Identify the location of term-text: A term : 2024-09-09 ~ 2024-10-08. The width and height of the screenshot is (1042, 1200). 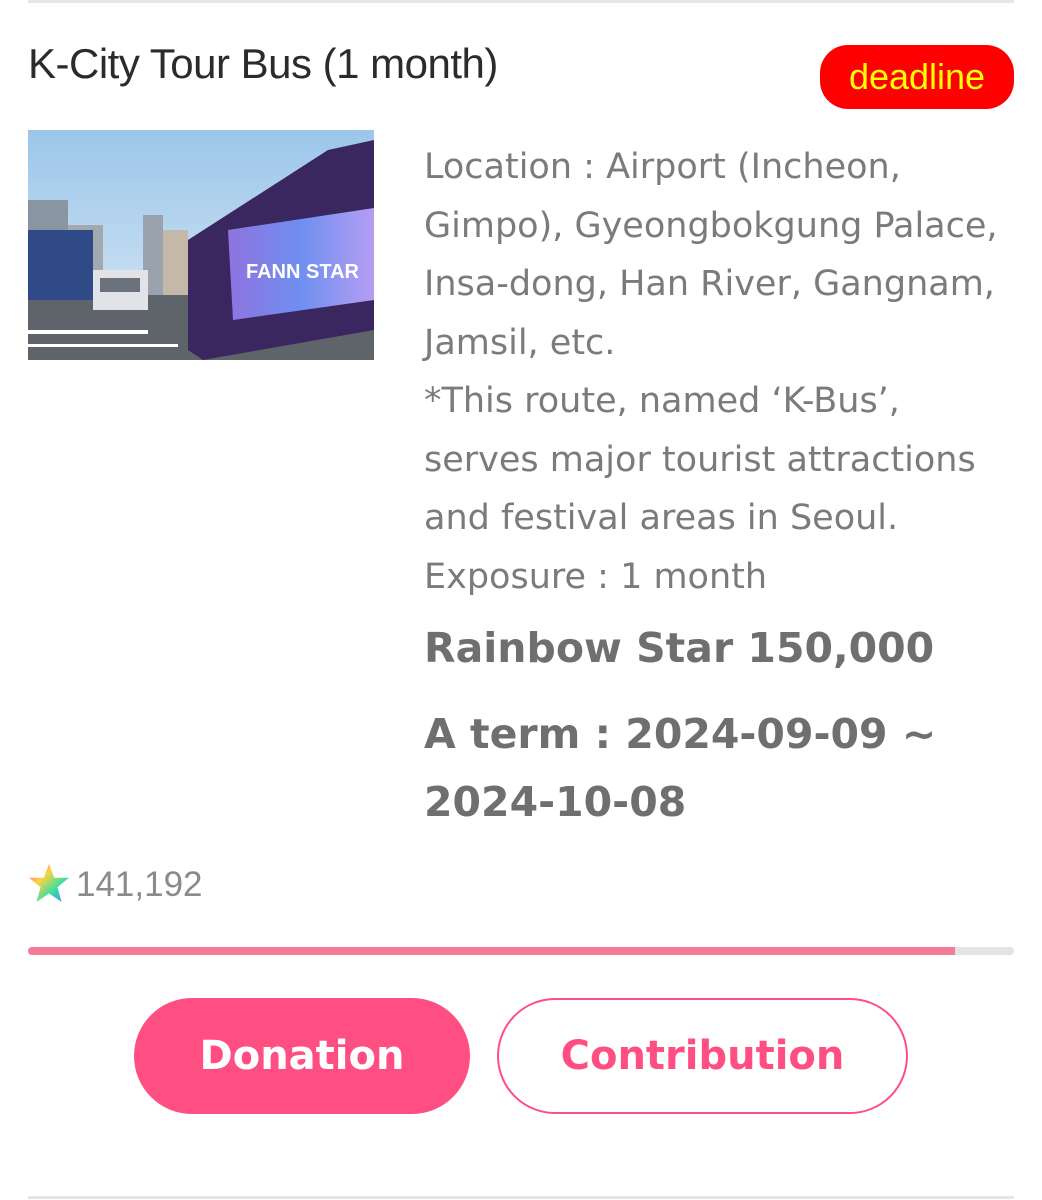
(680, 768).